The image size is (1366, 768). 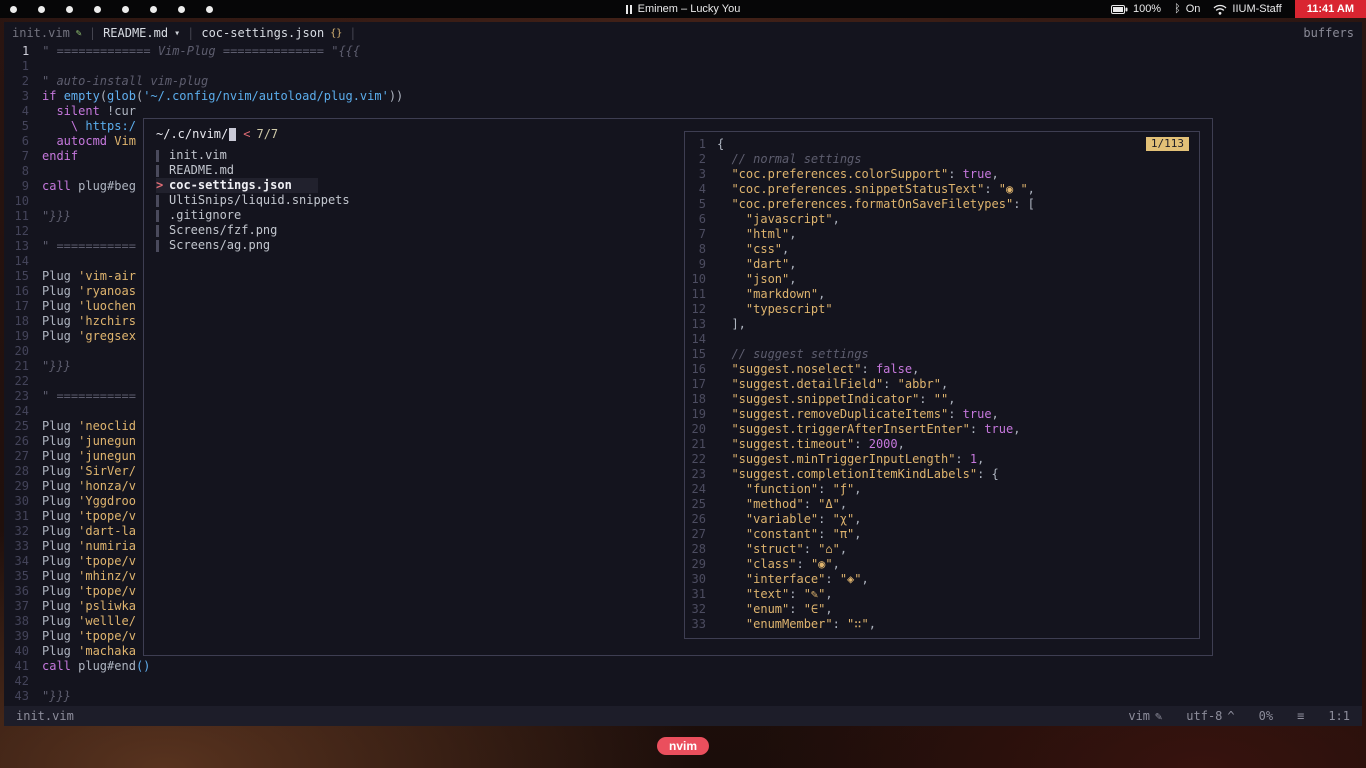 I want to click on fzf-item: UltiSnips/liquid.snippets, so click(x=253, y=200).